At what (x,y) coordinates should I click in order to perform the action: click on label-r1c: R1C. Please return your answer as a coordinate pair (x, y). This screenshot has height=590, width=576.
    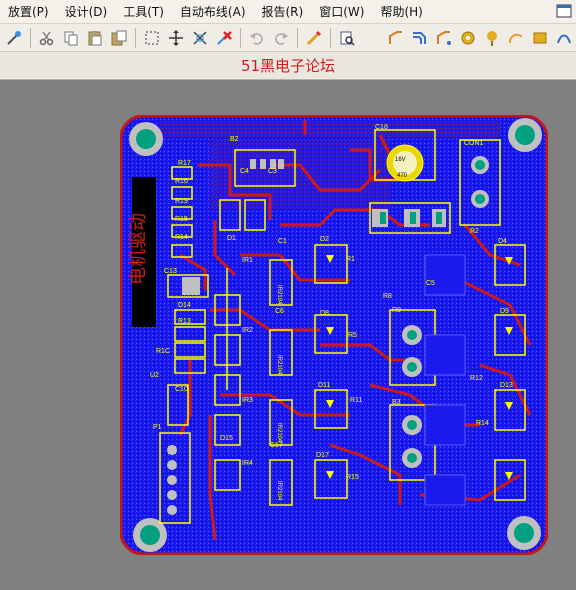
    Looking at the image, I should click on (163, 351).